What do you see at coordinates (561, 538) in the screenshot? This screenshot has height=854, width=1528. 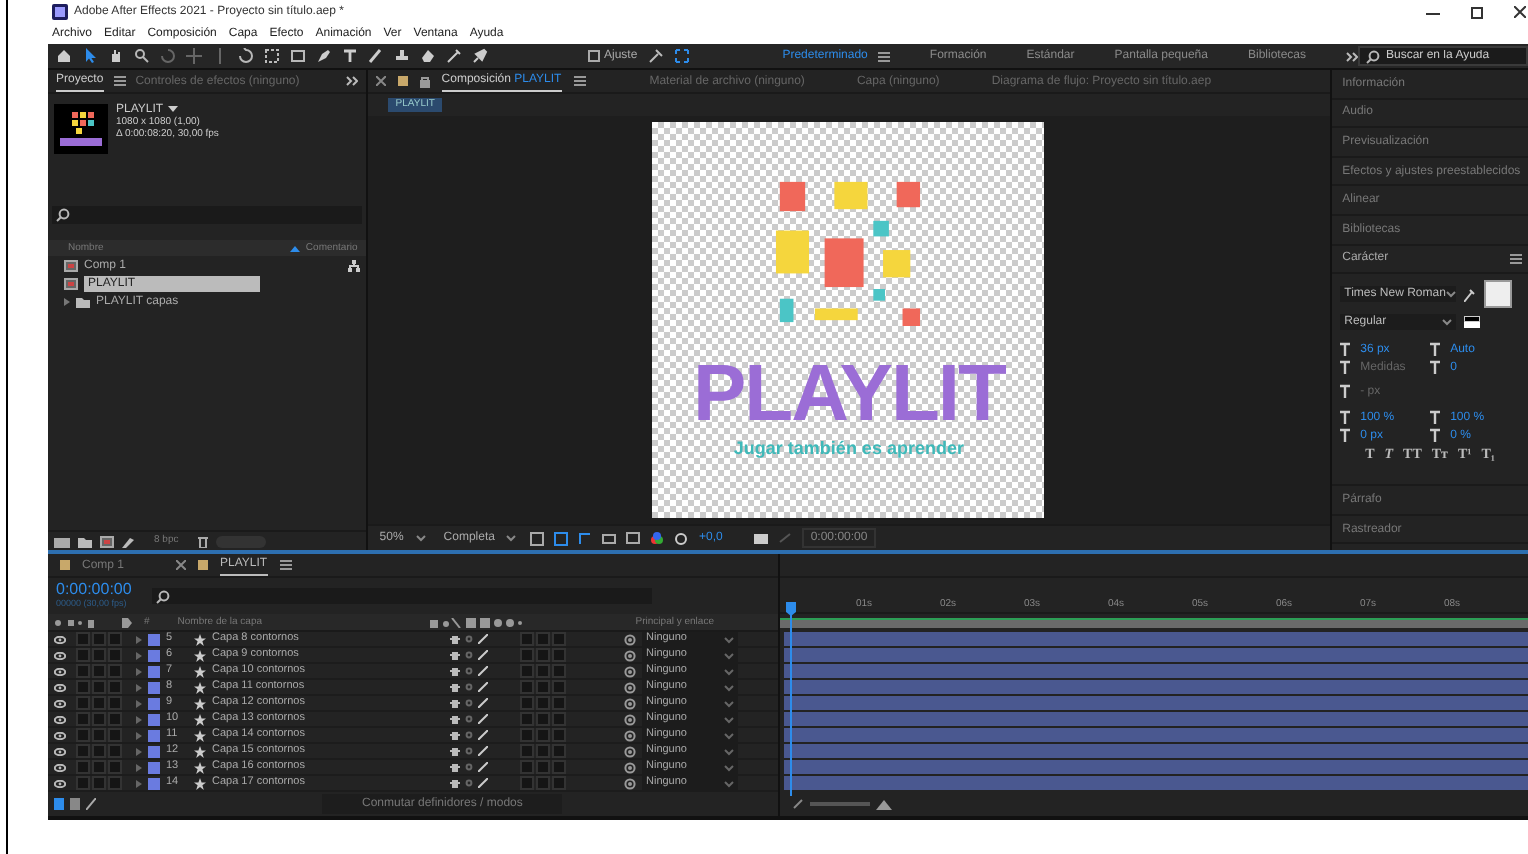 I see `transparency-grid-icon` at bounding box center [561, 538].